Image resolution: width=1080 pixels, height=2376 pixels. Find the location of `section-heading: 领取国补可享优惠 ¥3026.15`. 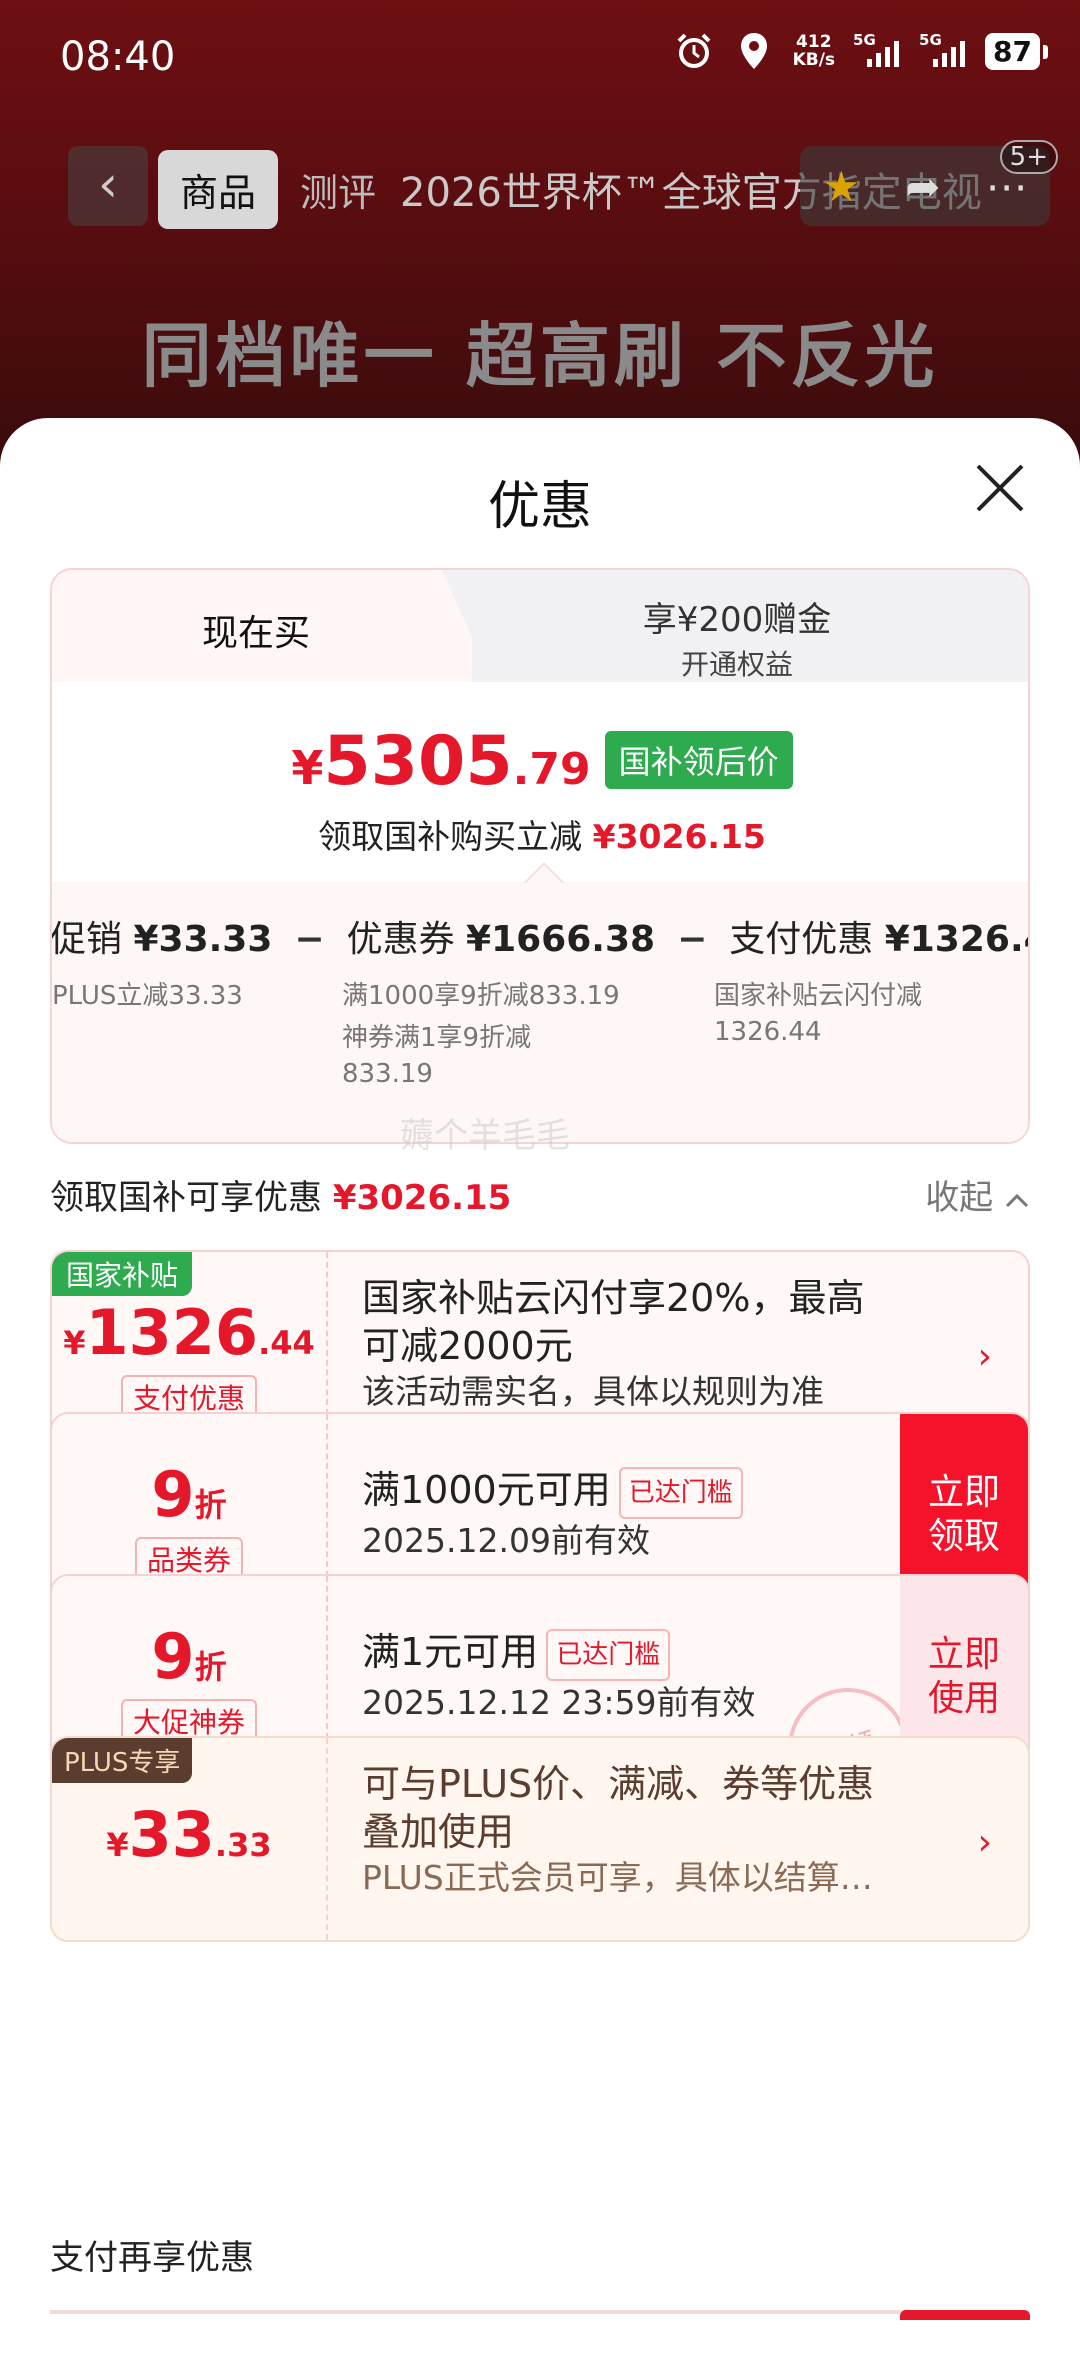

section-heading: 领取国补可享优惠 ¥3026.15 is located at coordinates (281, 1198).